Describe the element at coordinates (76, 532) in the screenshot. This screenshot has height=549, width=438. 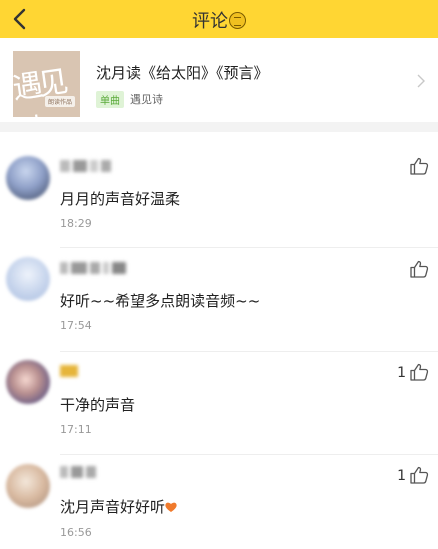
I see `comment-time: 16:56` at that location.